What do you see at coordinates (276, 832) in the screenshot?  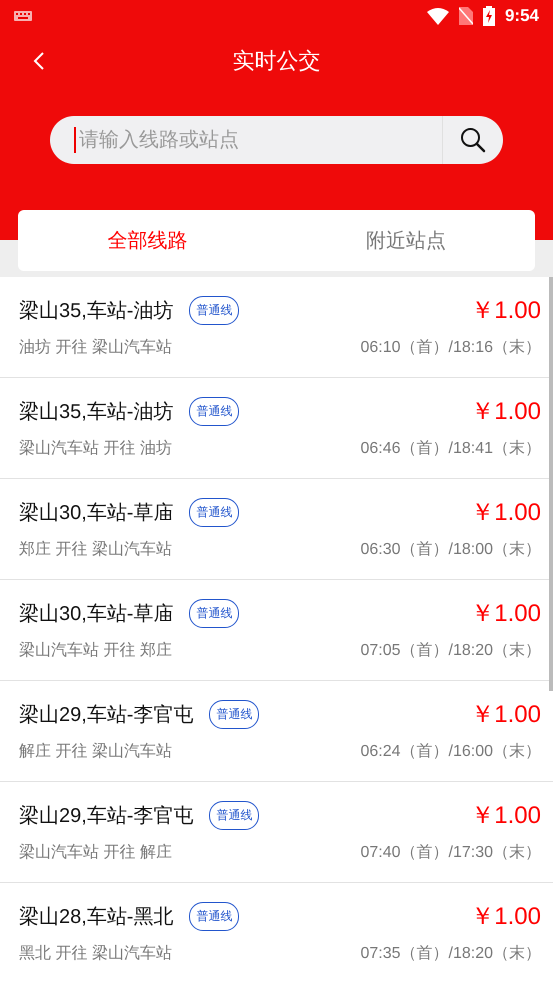 I see `route-item: 梁山29,车站-李官屯 普通线 ￥1.00 梁山汽车站 开往 解庄 07:40（首）/17:30（末）` at bounding box center [276, 832].